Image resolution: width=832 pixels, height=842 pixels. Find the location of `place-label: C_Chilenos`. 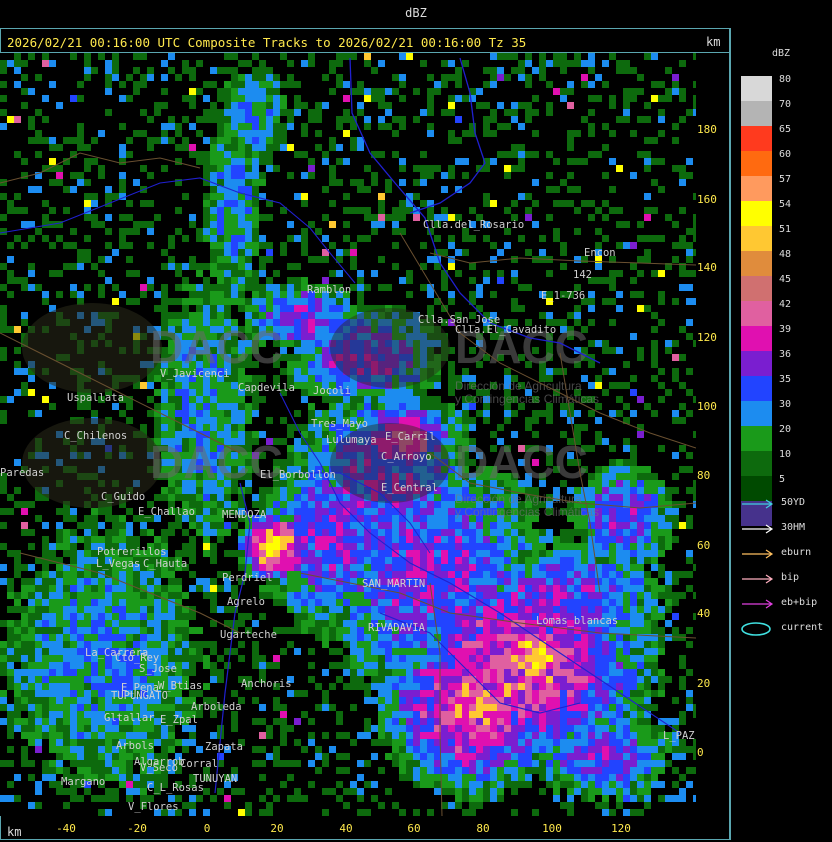

place-label: C_Chilenos is located at coordinates (95, 436).